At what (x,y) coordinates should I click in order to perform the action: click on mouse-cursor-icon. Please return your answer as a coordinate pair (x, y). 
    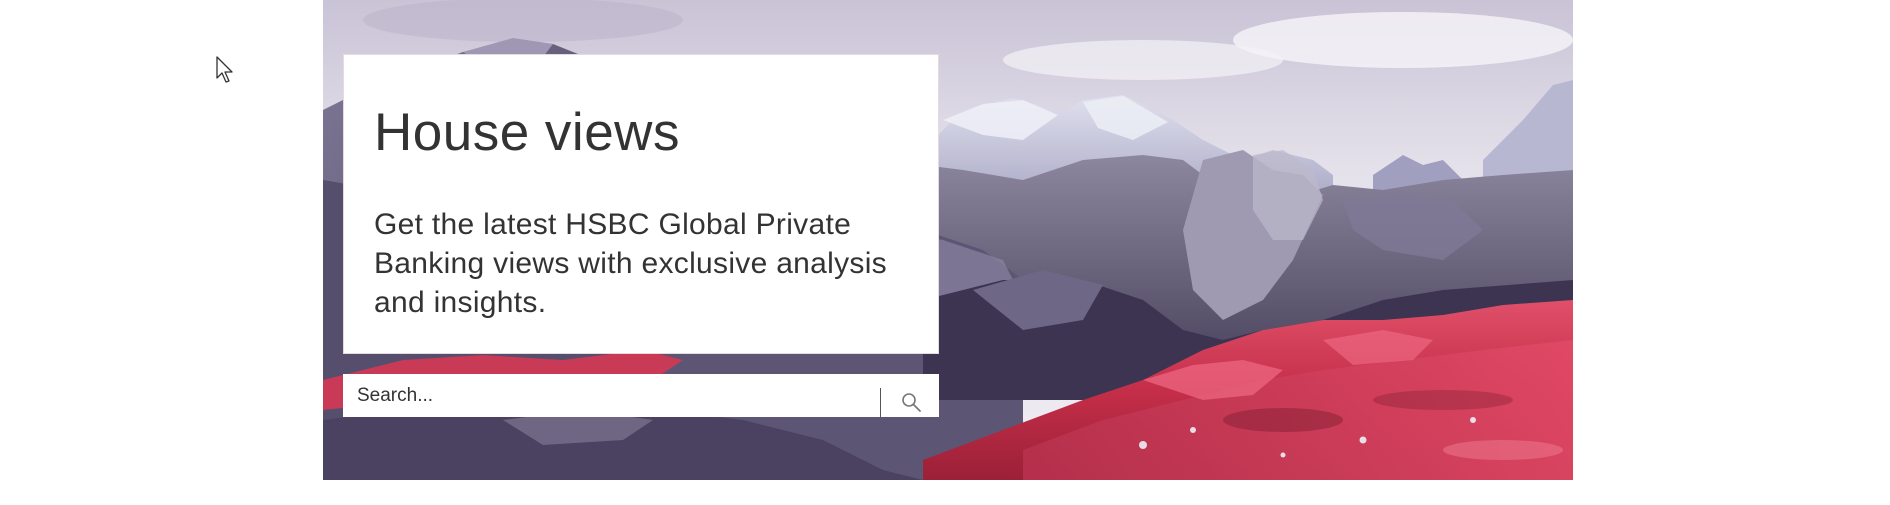
    Looking at the image, I should click on (224, 69).